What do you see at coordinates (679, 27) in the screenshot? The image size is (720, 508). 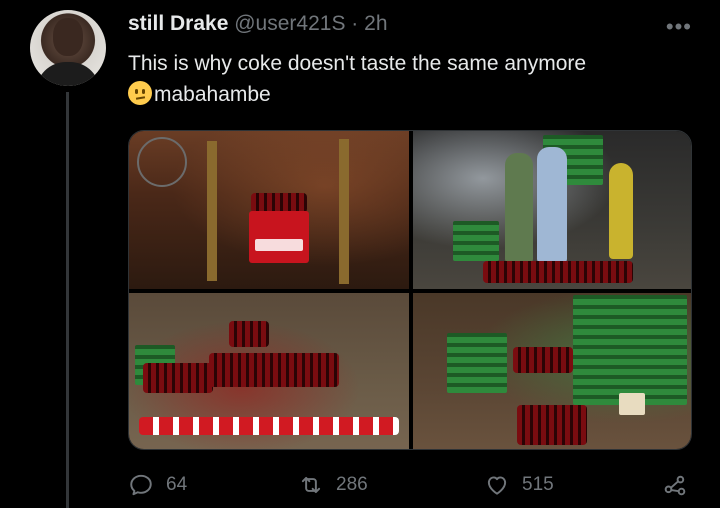 I see `more-options-icon: •••` at bounding box center [679, 27].